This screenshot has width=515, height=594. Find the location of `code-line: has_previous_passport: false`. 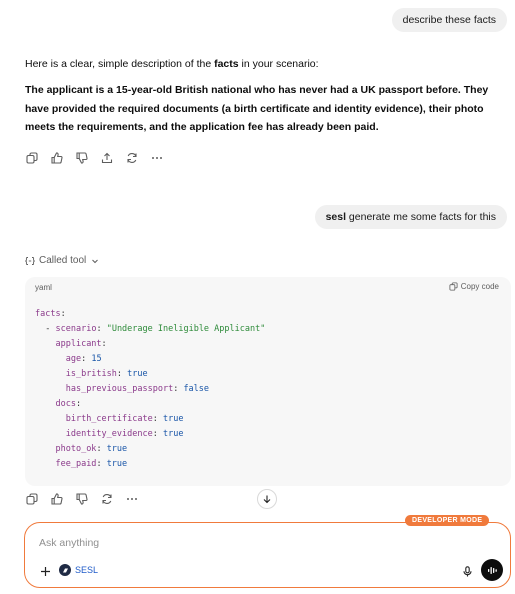

code-line: has_previous_passport: false is located at coordinates (137, 389).